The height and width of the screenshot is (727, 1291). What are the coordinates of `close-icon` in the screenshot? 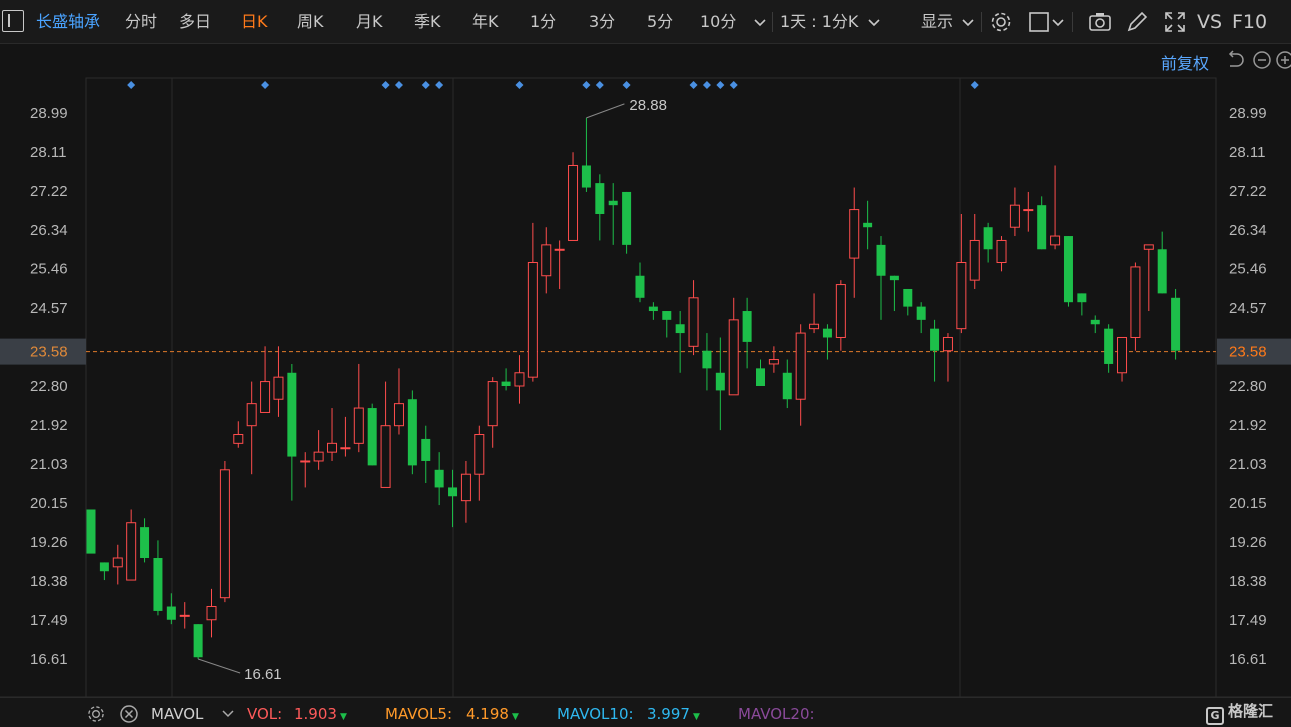 It's located at (129, 714).